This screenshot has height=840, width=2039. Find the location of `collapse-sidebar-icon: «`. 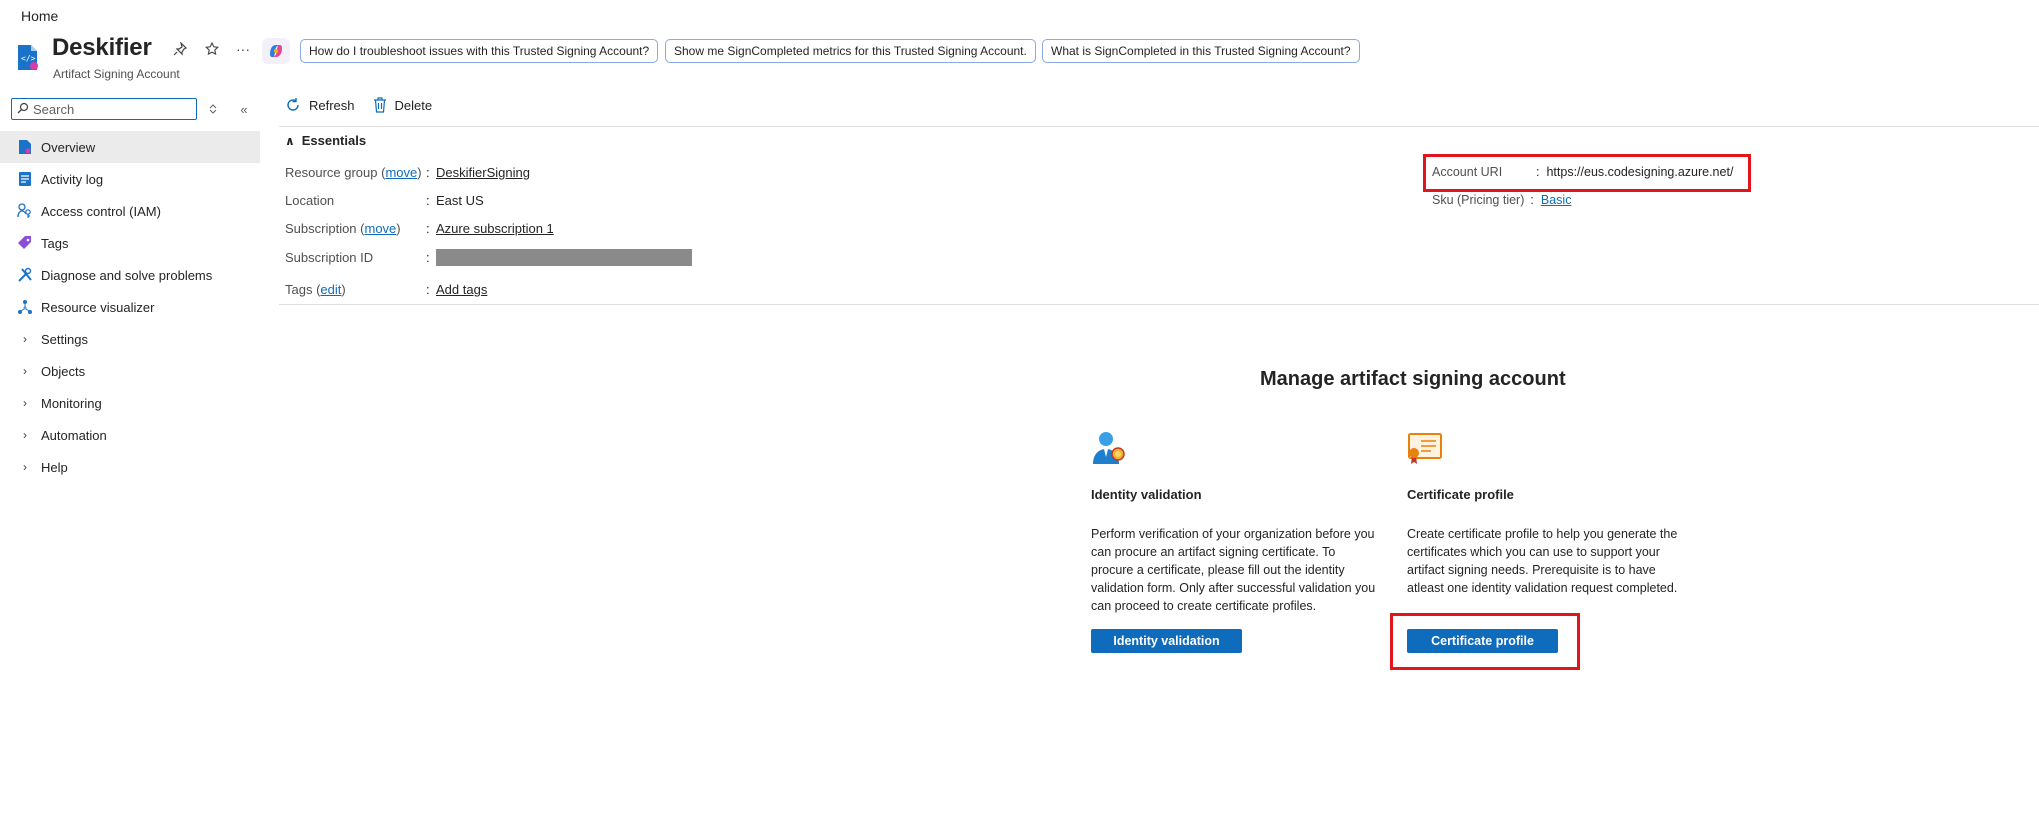

collapse-sidebar-icon: « is located at coordinates (244, 109).